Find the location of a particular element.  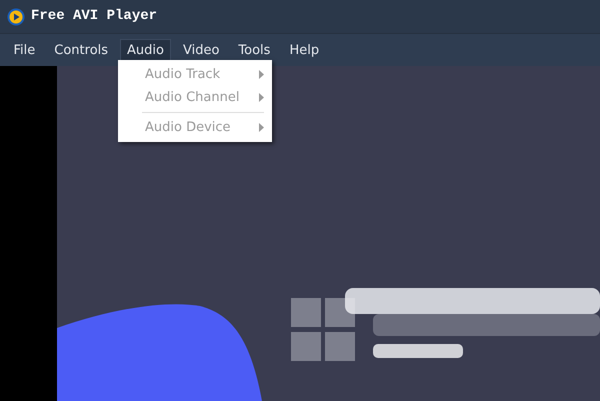

menu-item: Audio is located at coordinates (145, 50).